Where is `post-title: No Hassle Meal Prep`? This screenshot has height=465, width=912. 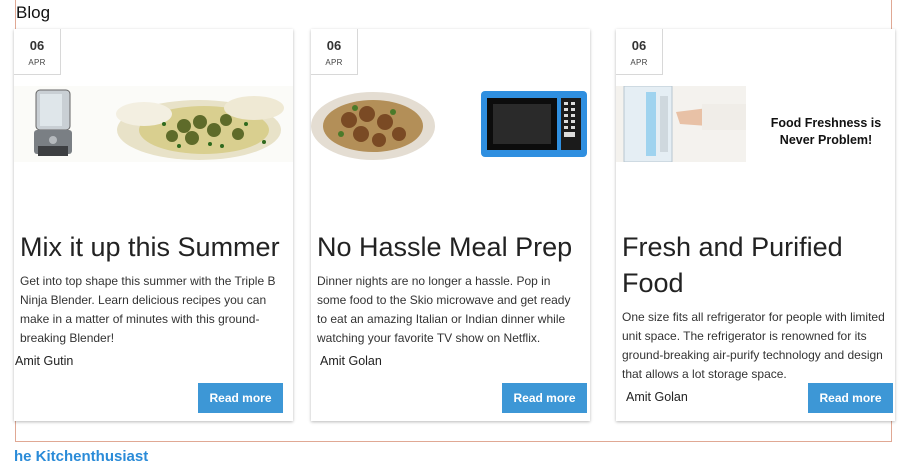
post-title: No Hassle Meal Prep is located at coordinates (444, 247).